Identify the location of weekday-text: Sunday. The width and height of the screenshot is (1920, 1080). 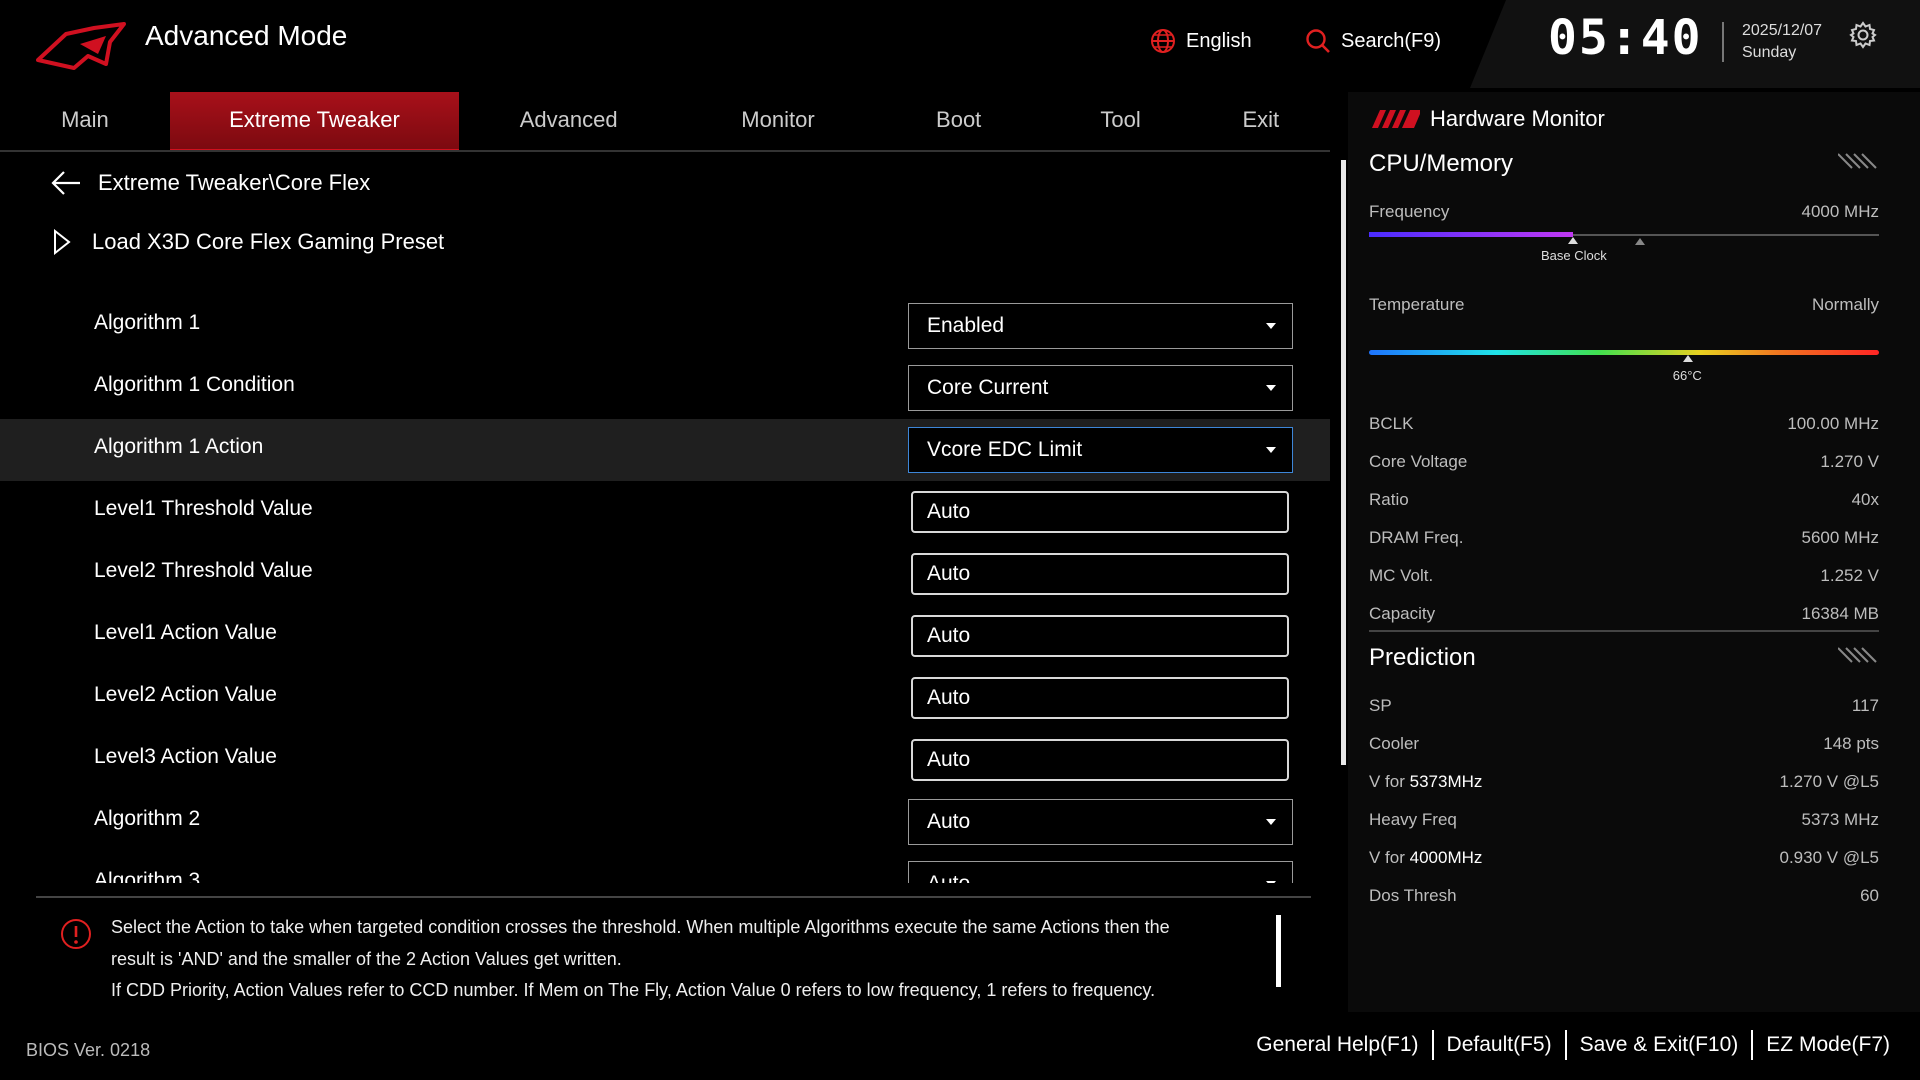
(1769, 52).